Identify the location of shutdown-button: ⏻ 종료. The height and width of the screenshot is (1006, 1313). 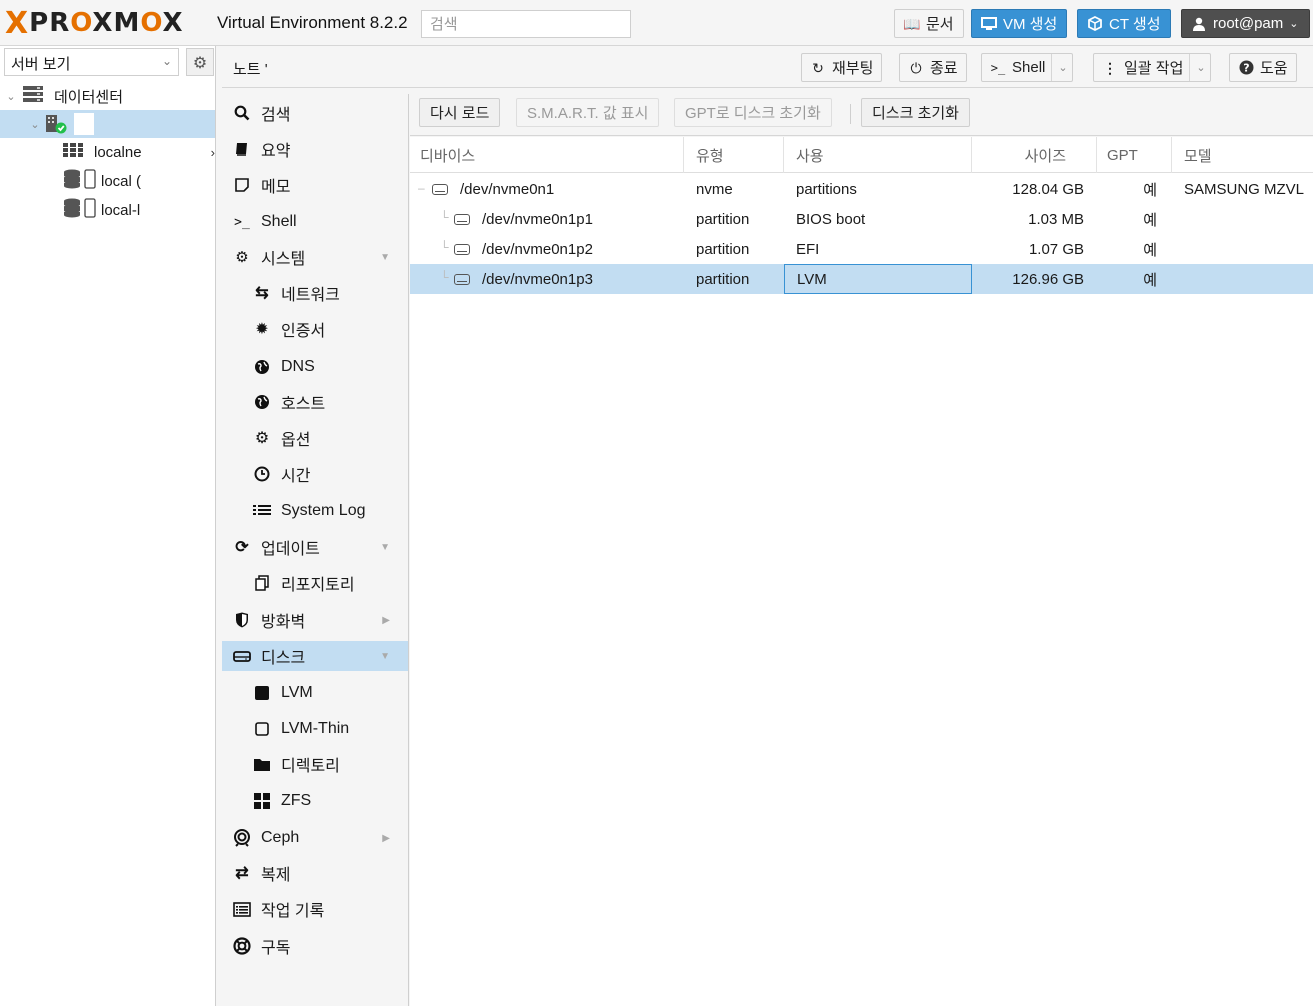
(933, 67).